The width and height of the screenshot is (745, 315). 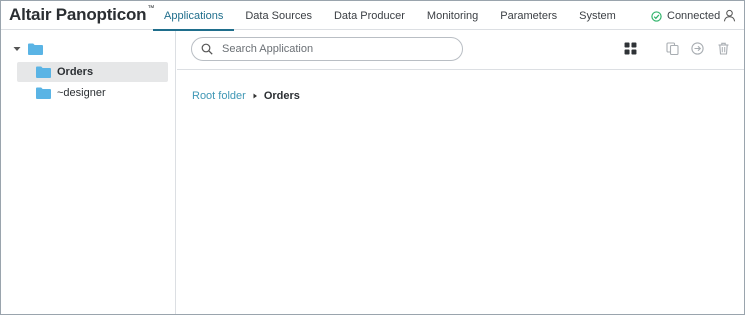 I want to click on tab-data-producer: Data Producer, so click(x=369, y=15).